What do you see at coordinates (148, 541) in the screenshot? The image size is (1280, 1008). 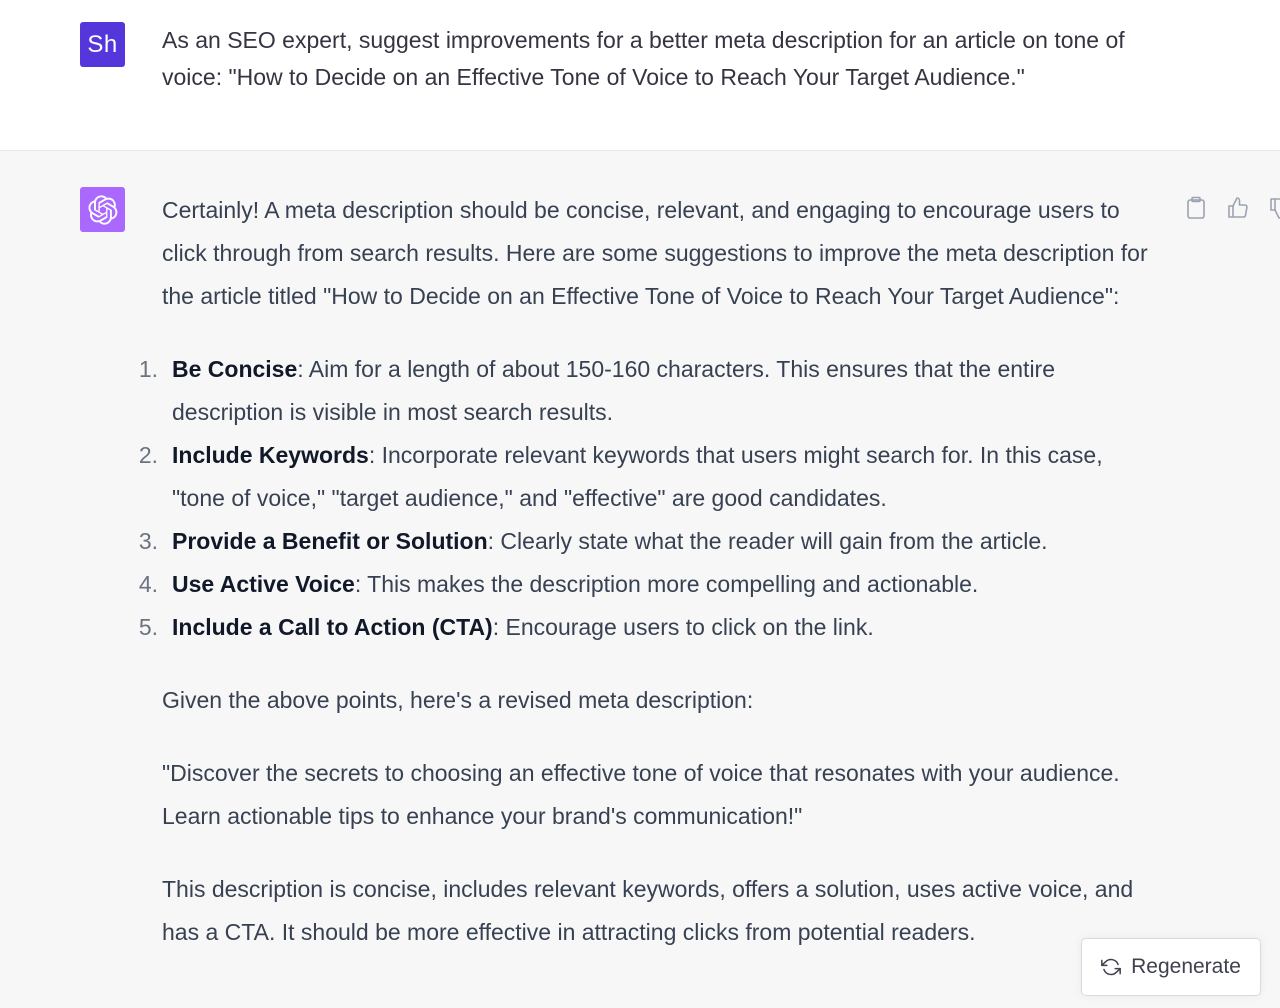 I see `list-number: 3.` at bounding box center [148, 541].